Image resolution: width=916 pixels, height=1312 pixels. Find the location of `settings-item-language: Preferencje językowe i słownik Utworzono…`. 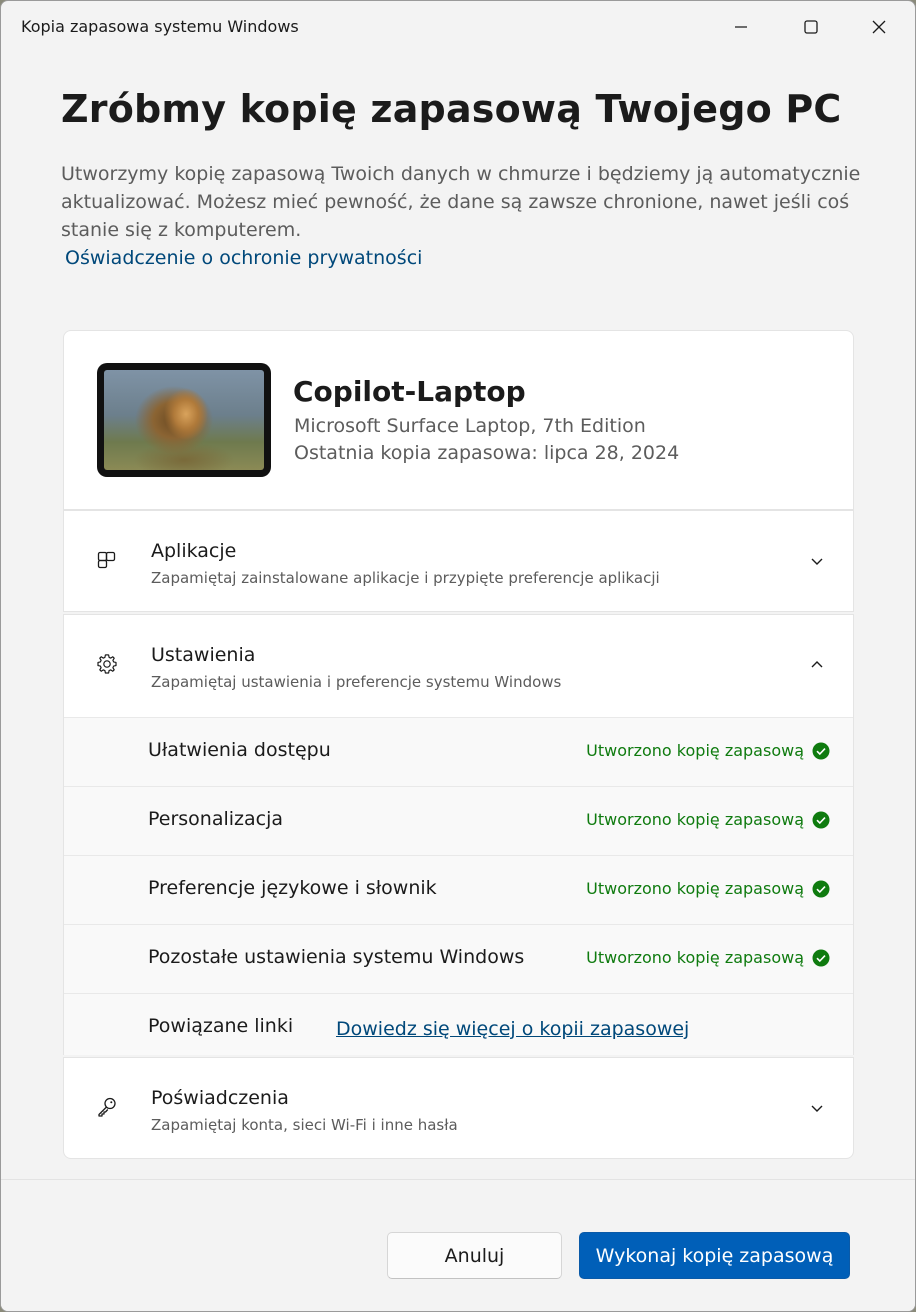

settings-item-language: Preferencje językowe i słownik Utworzono… is located at coordinates (458, 889).